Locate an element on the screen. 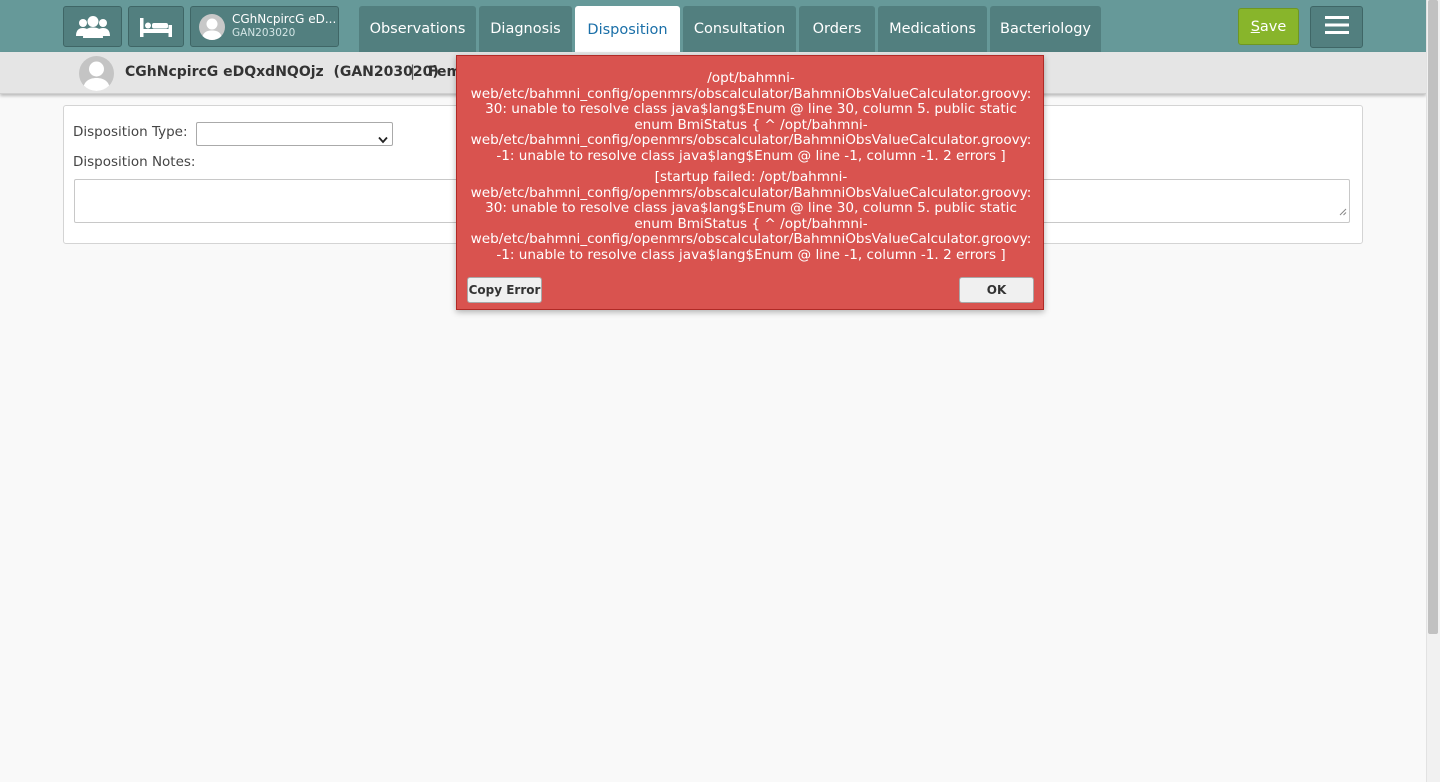  tab-label: Consultation is located at coordinates (739, 29).